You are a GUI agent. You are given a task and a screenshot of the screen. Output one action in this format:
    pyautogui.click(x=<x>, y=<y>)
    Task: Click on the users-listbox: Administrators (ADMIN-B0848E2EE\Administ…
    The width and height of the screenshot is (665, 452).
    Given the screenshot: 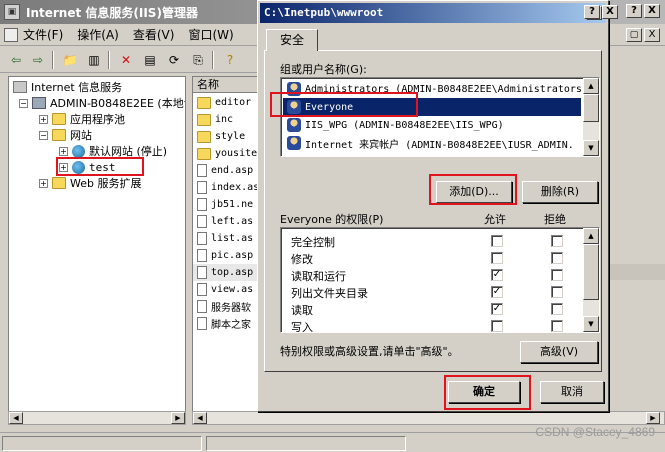 What is the action you would take?
    pyautogui.click(x=440, y=117)
    